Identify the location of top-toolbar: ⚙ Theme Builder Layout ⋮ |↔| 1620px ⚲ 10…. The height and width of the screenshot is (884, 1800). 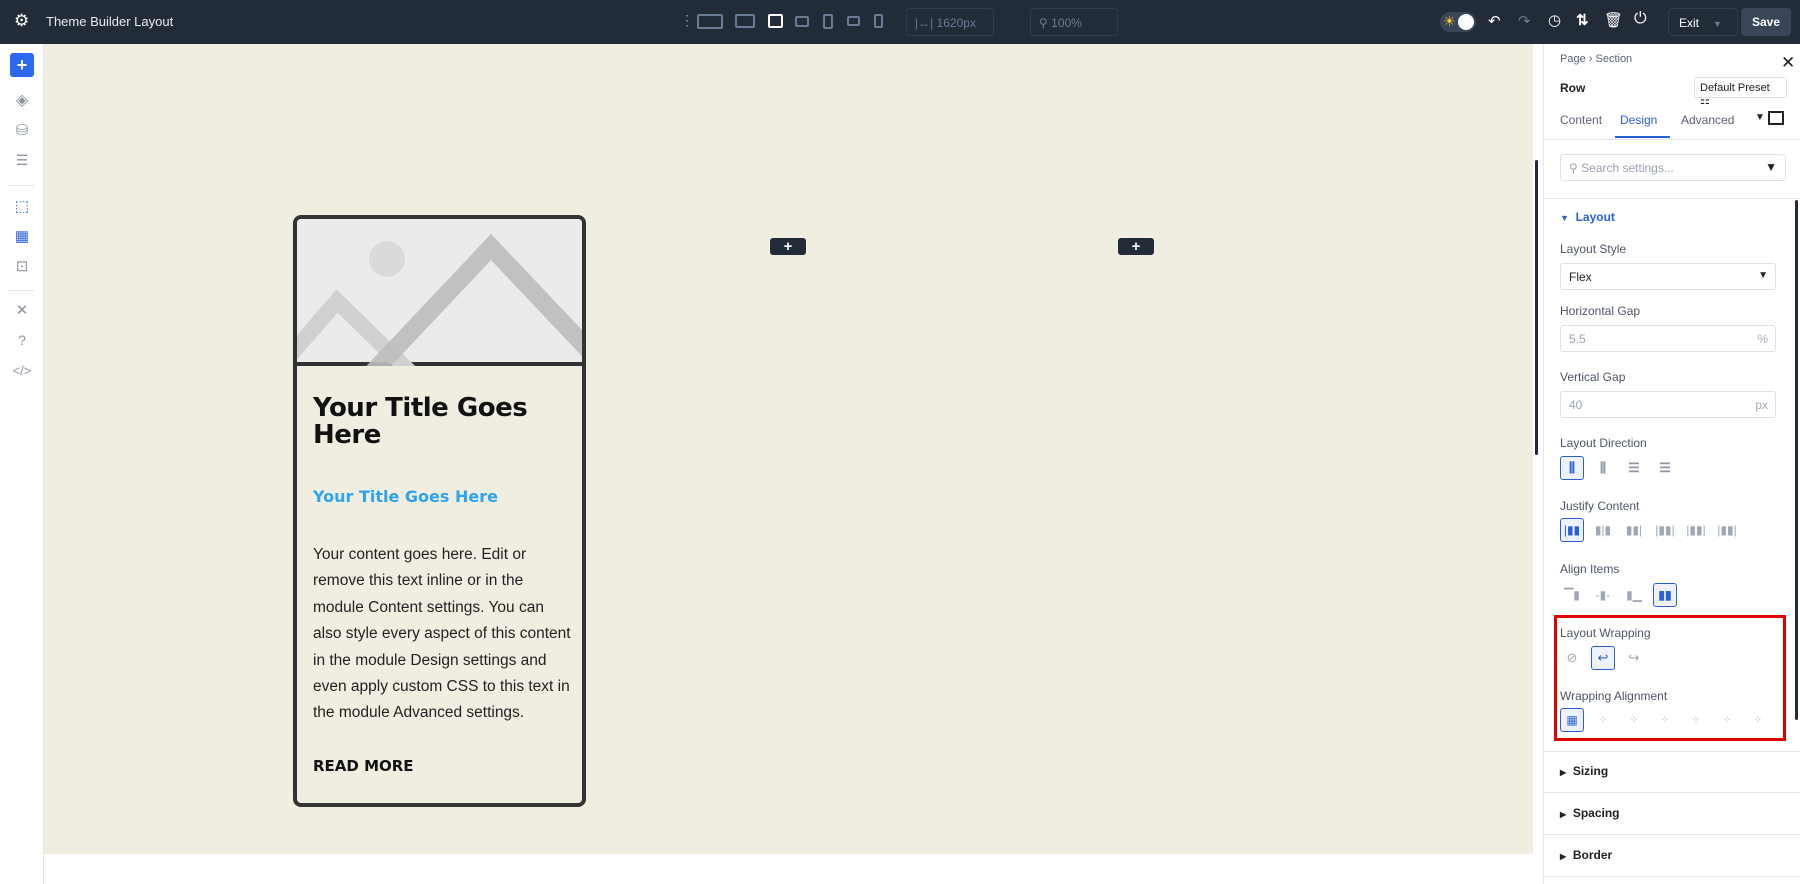
(900, 22).